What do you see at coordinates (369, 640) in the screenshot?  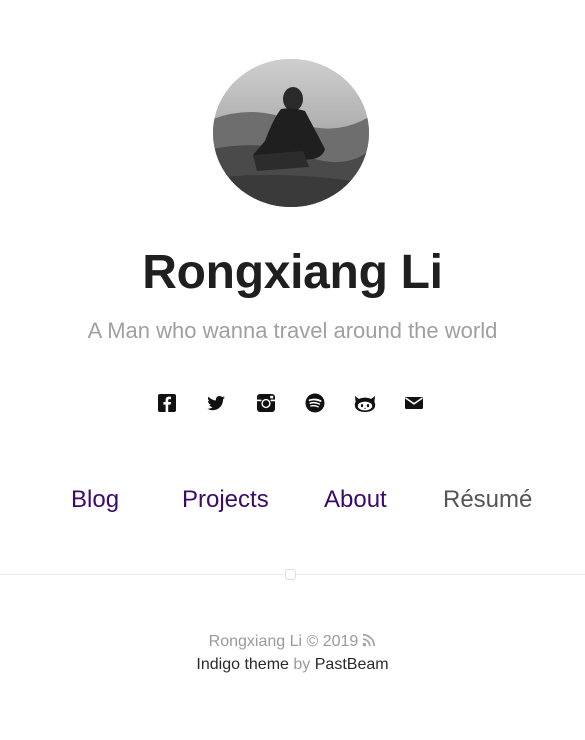 I see `rss-icon-glyph` at bounding box center [369, 640].